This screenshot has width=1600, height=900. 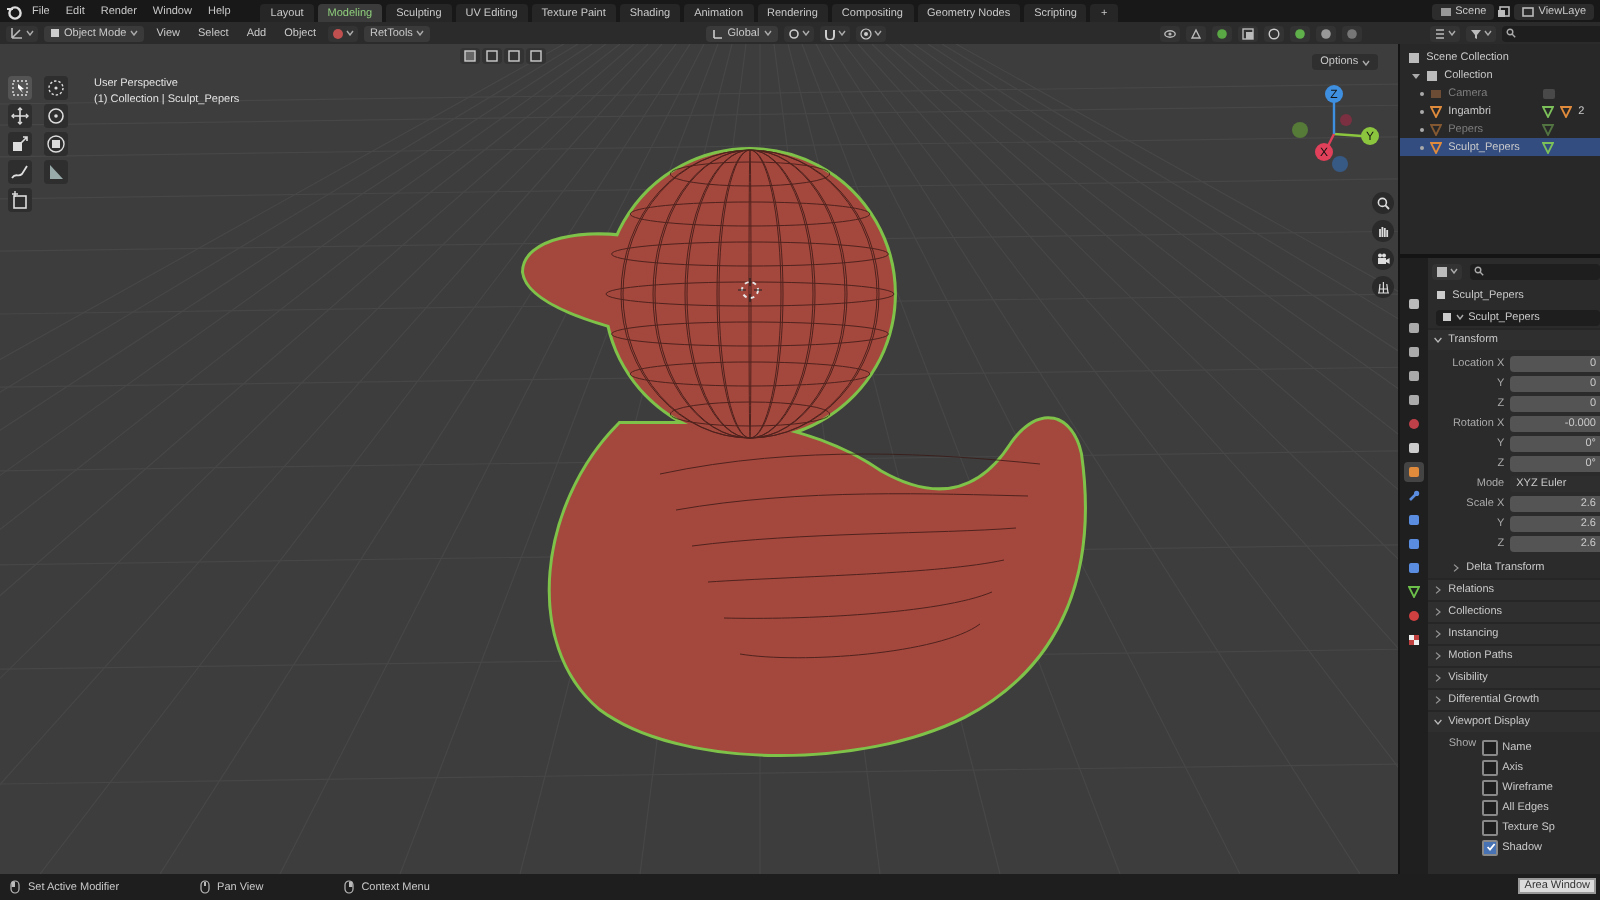 I want to click on move-icon, so click(x=20, y=116).